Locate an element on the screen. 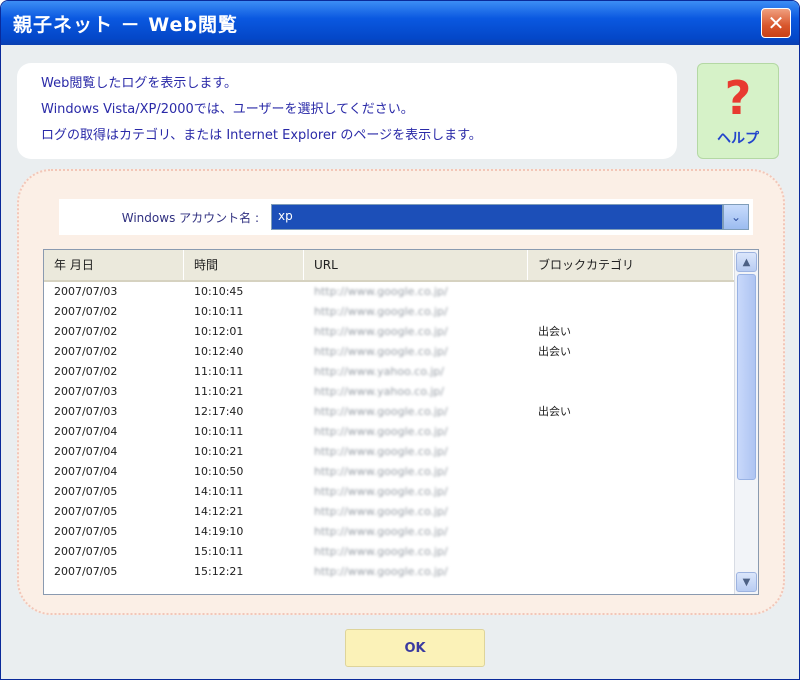  row-time: 14:19:10 is located at coordinates (219, 531).